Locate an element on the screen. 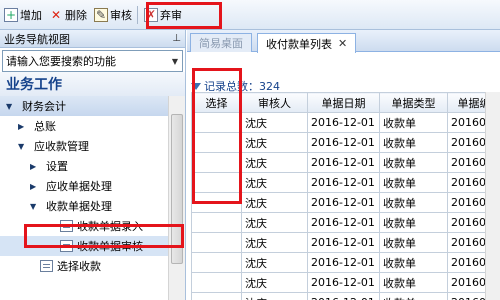 The height and width of the screenshot is (300, 500). column-header-type: 单据类型 is located at coordinates (413, 102).